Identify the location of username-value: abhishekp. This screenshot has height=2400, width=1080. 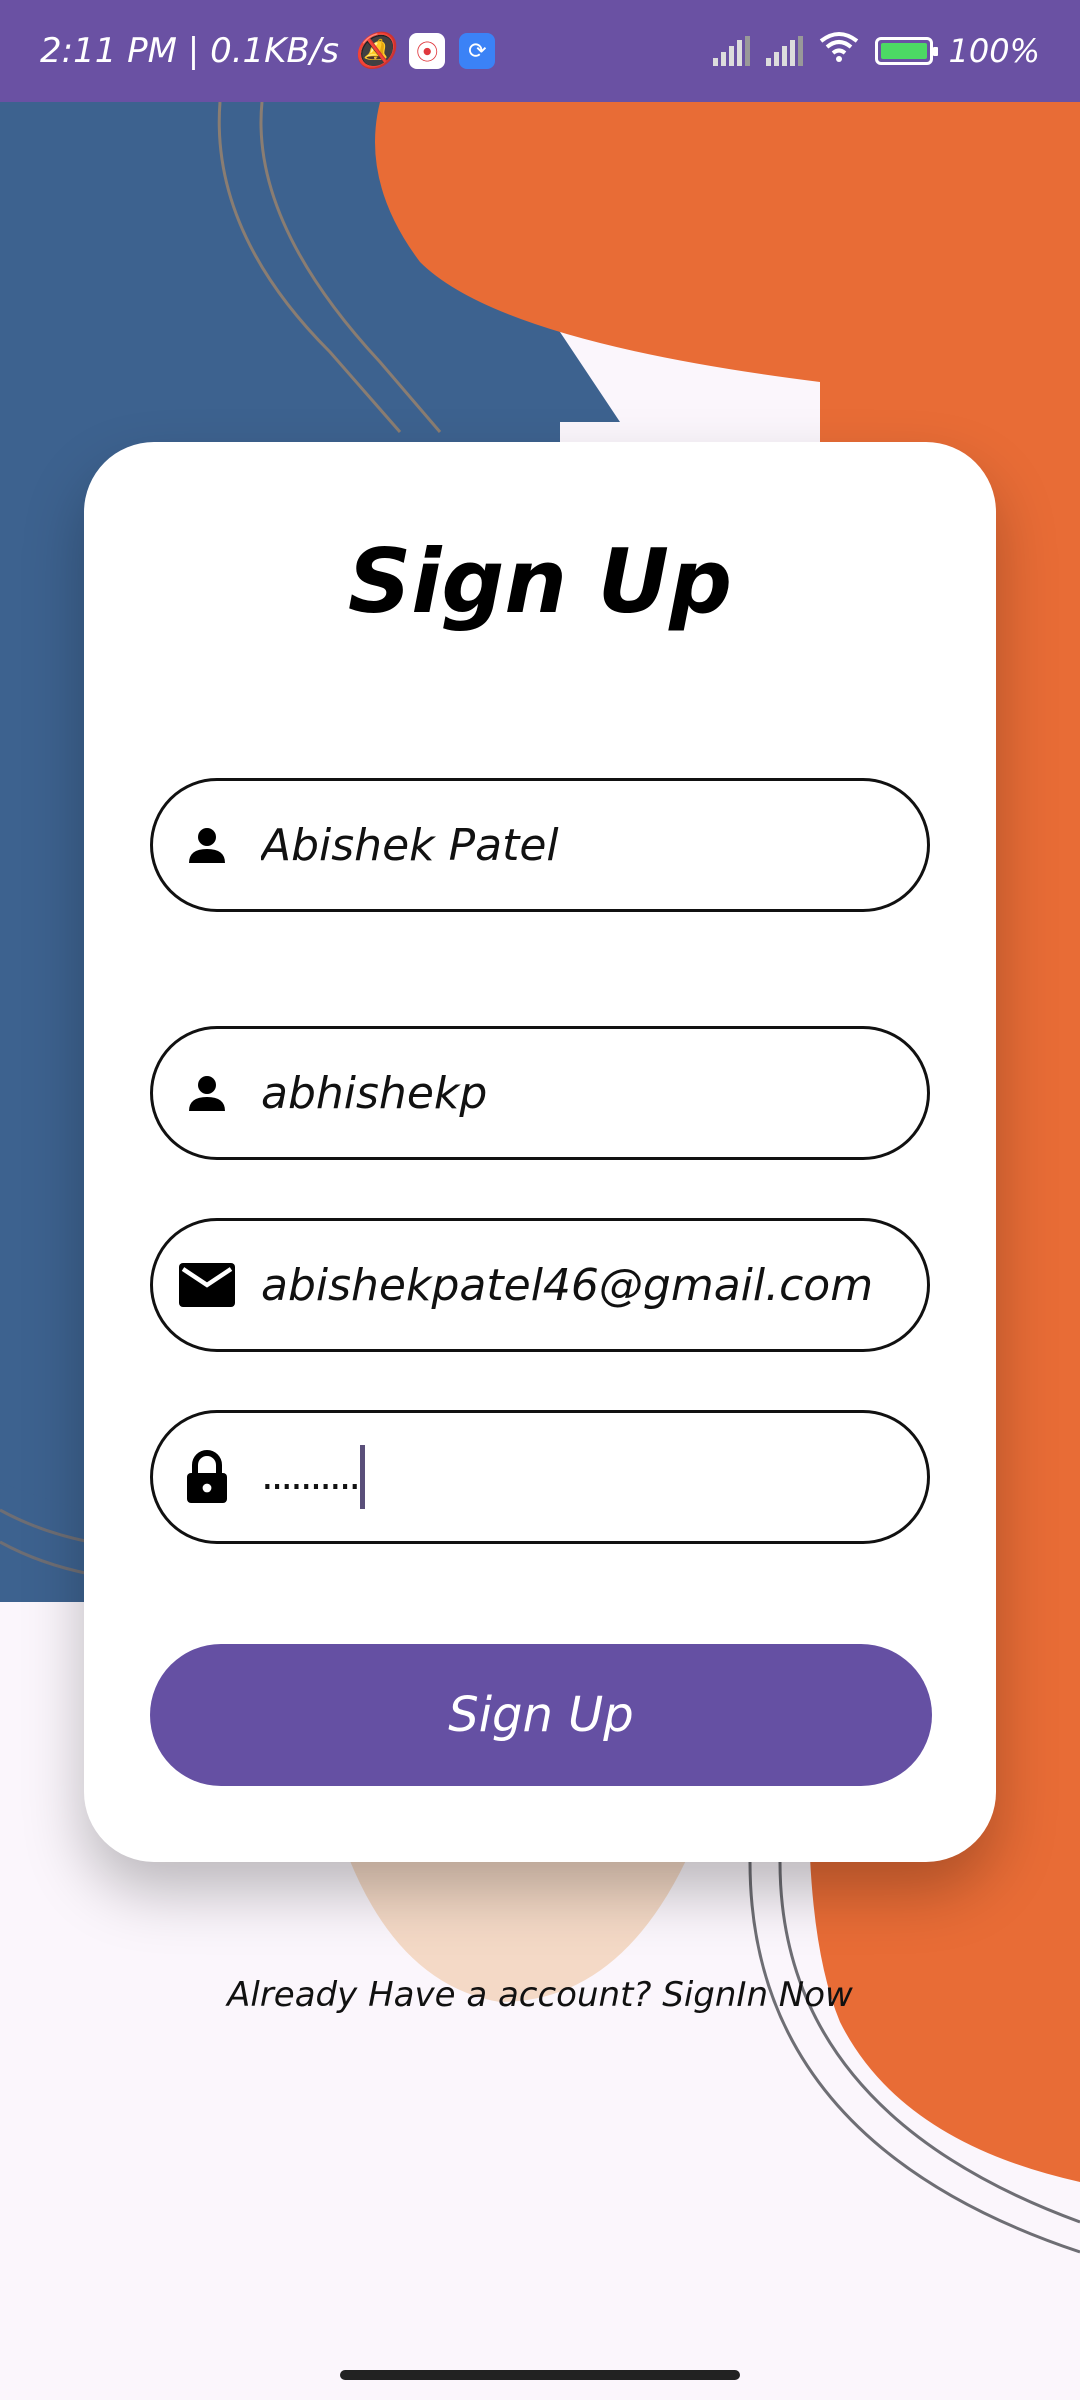
(374, 1093).